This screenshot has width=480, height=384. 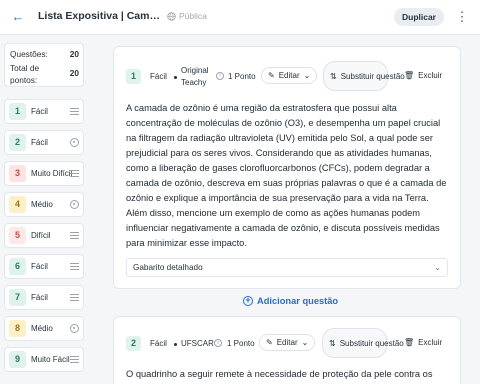 I want to click on total-points-value: 20, so click(x=74, y=73).